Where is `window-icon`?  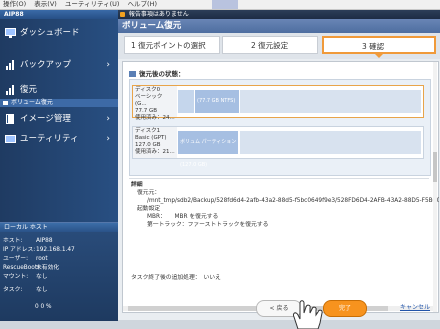
window-icon is located at coordinates (10, 139).